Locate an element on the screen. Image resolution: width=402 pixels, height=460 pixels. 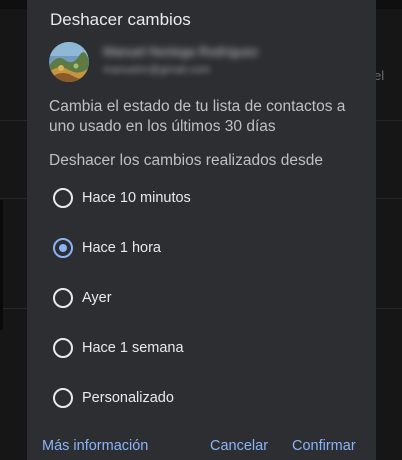
options-heading: Deshacer los cambios realizados desde is located at coordinates (186, 160).